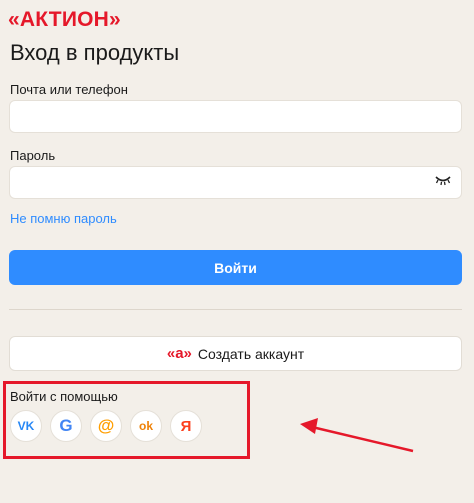  What do you see at coordinates (179, 353) in the screenshot?
I see `aktion-mark-icon: «а»` at bounding box center [179, 353].